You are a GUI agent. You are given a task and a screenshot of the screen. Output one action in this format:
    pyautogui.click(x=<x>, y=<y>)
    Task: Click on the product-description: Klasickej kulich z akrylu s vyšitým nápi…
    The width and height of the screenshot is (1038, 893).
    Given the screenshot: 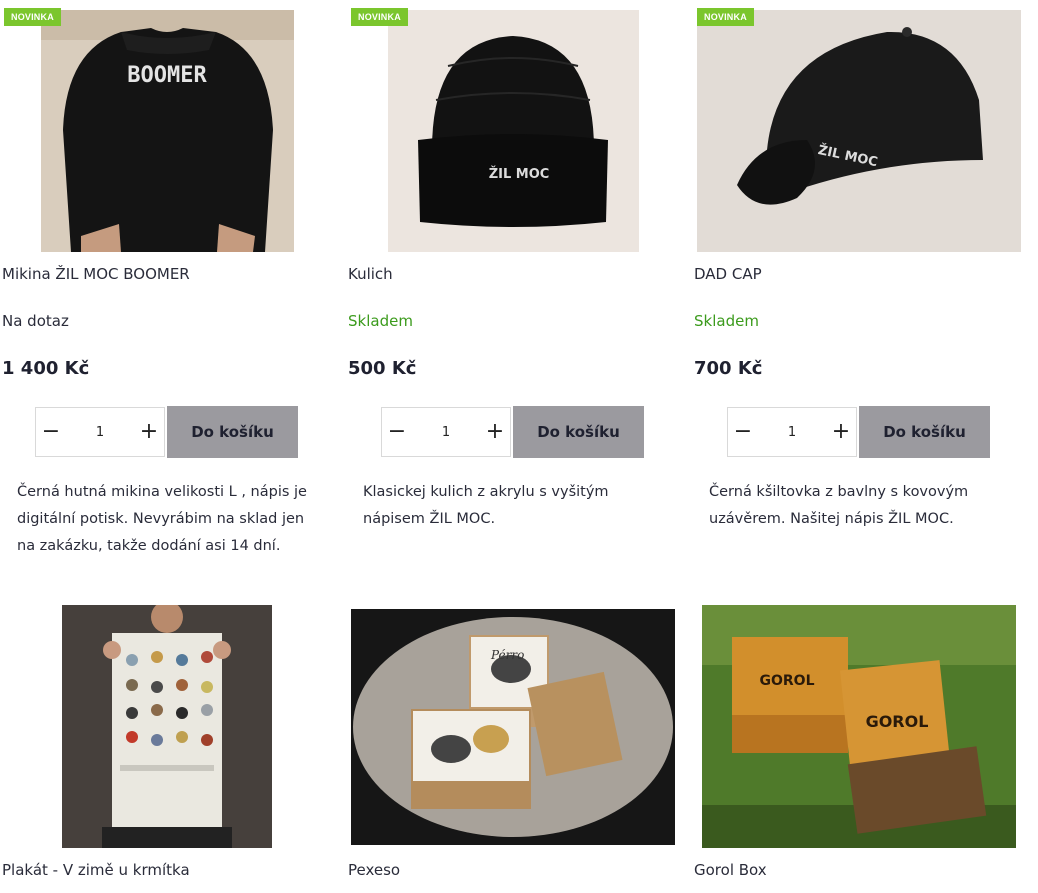 What is the action you would take?
    pyautogui.click(x=486, y=505)
    